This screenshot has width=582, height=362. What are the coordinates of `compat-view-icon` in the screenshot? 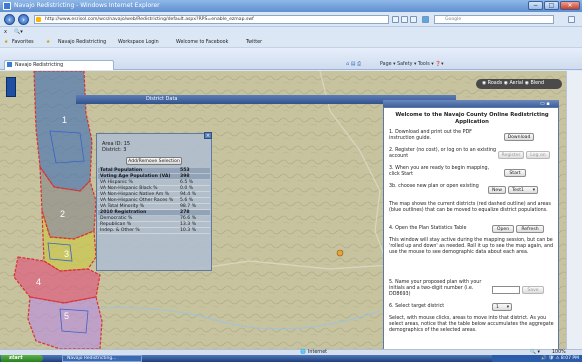 It's located at (395, 19).